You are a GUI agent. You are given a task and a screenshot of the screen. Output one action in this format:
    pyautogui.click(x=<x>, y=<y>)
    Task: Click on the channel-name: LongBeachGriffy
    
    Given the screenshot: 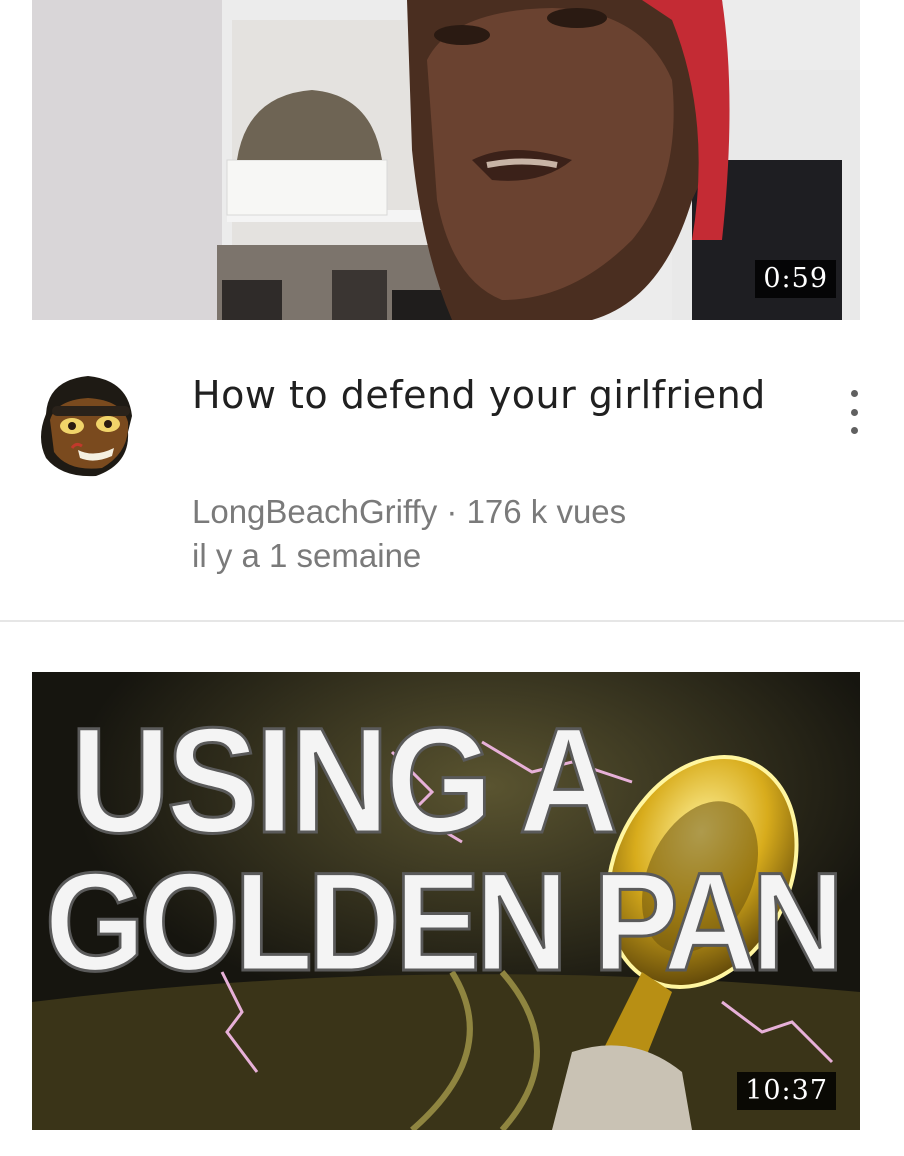 What is the action you would take?
    pyautogui.click(x=314, y=511)
    